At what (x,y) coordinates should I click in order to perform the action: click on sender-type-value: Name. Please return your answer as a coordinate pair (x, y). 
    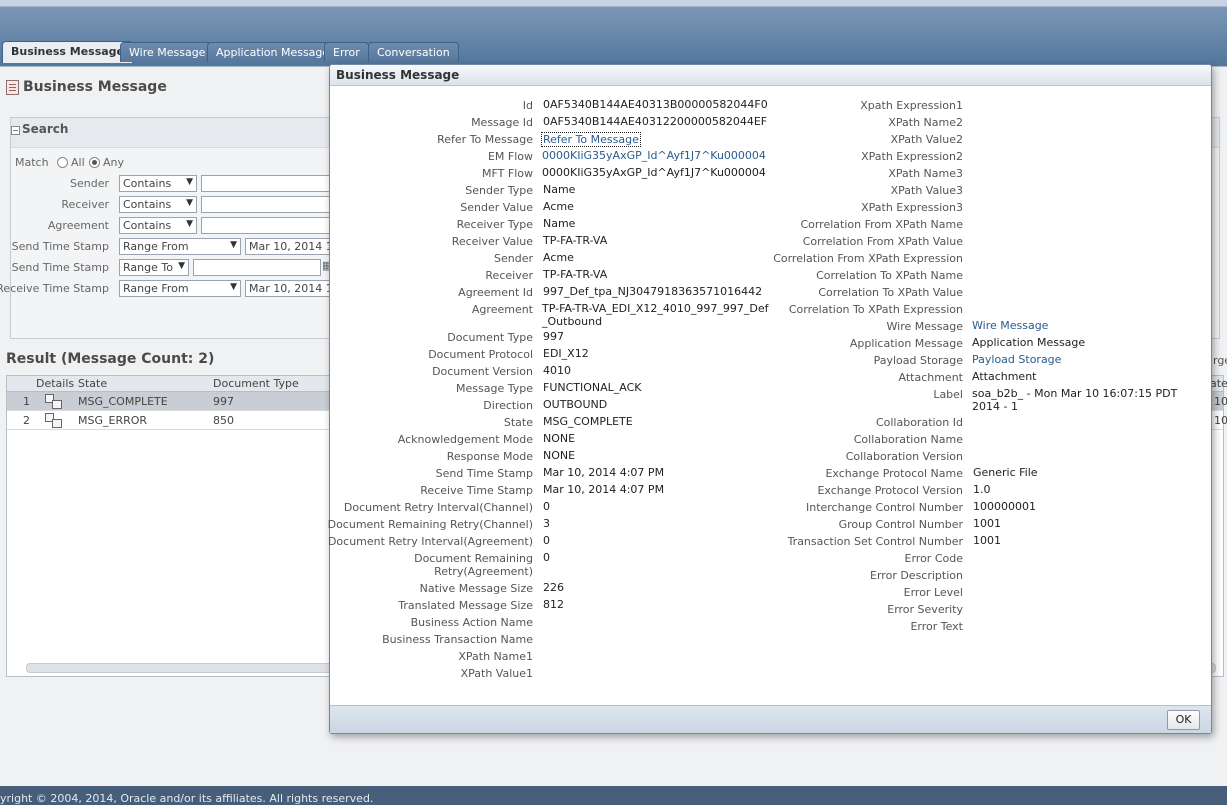
    Looking at the image, I should click on (559, 189).